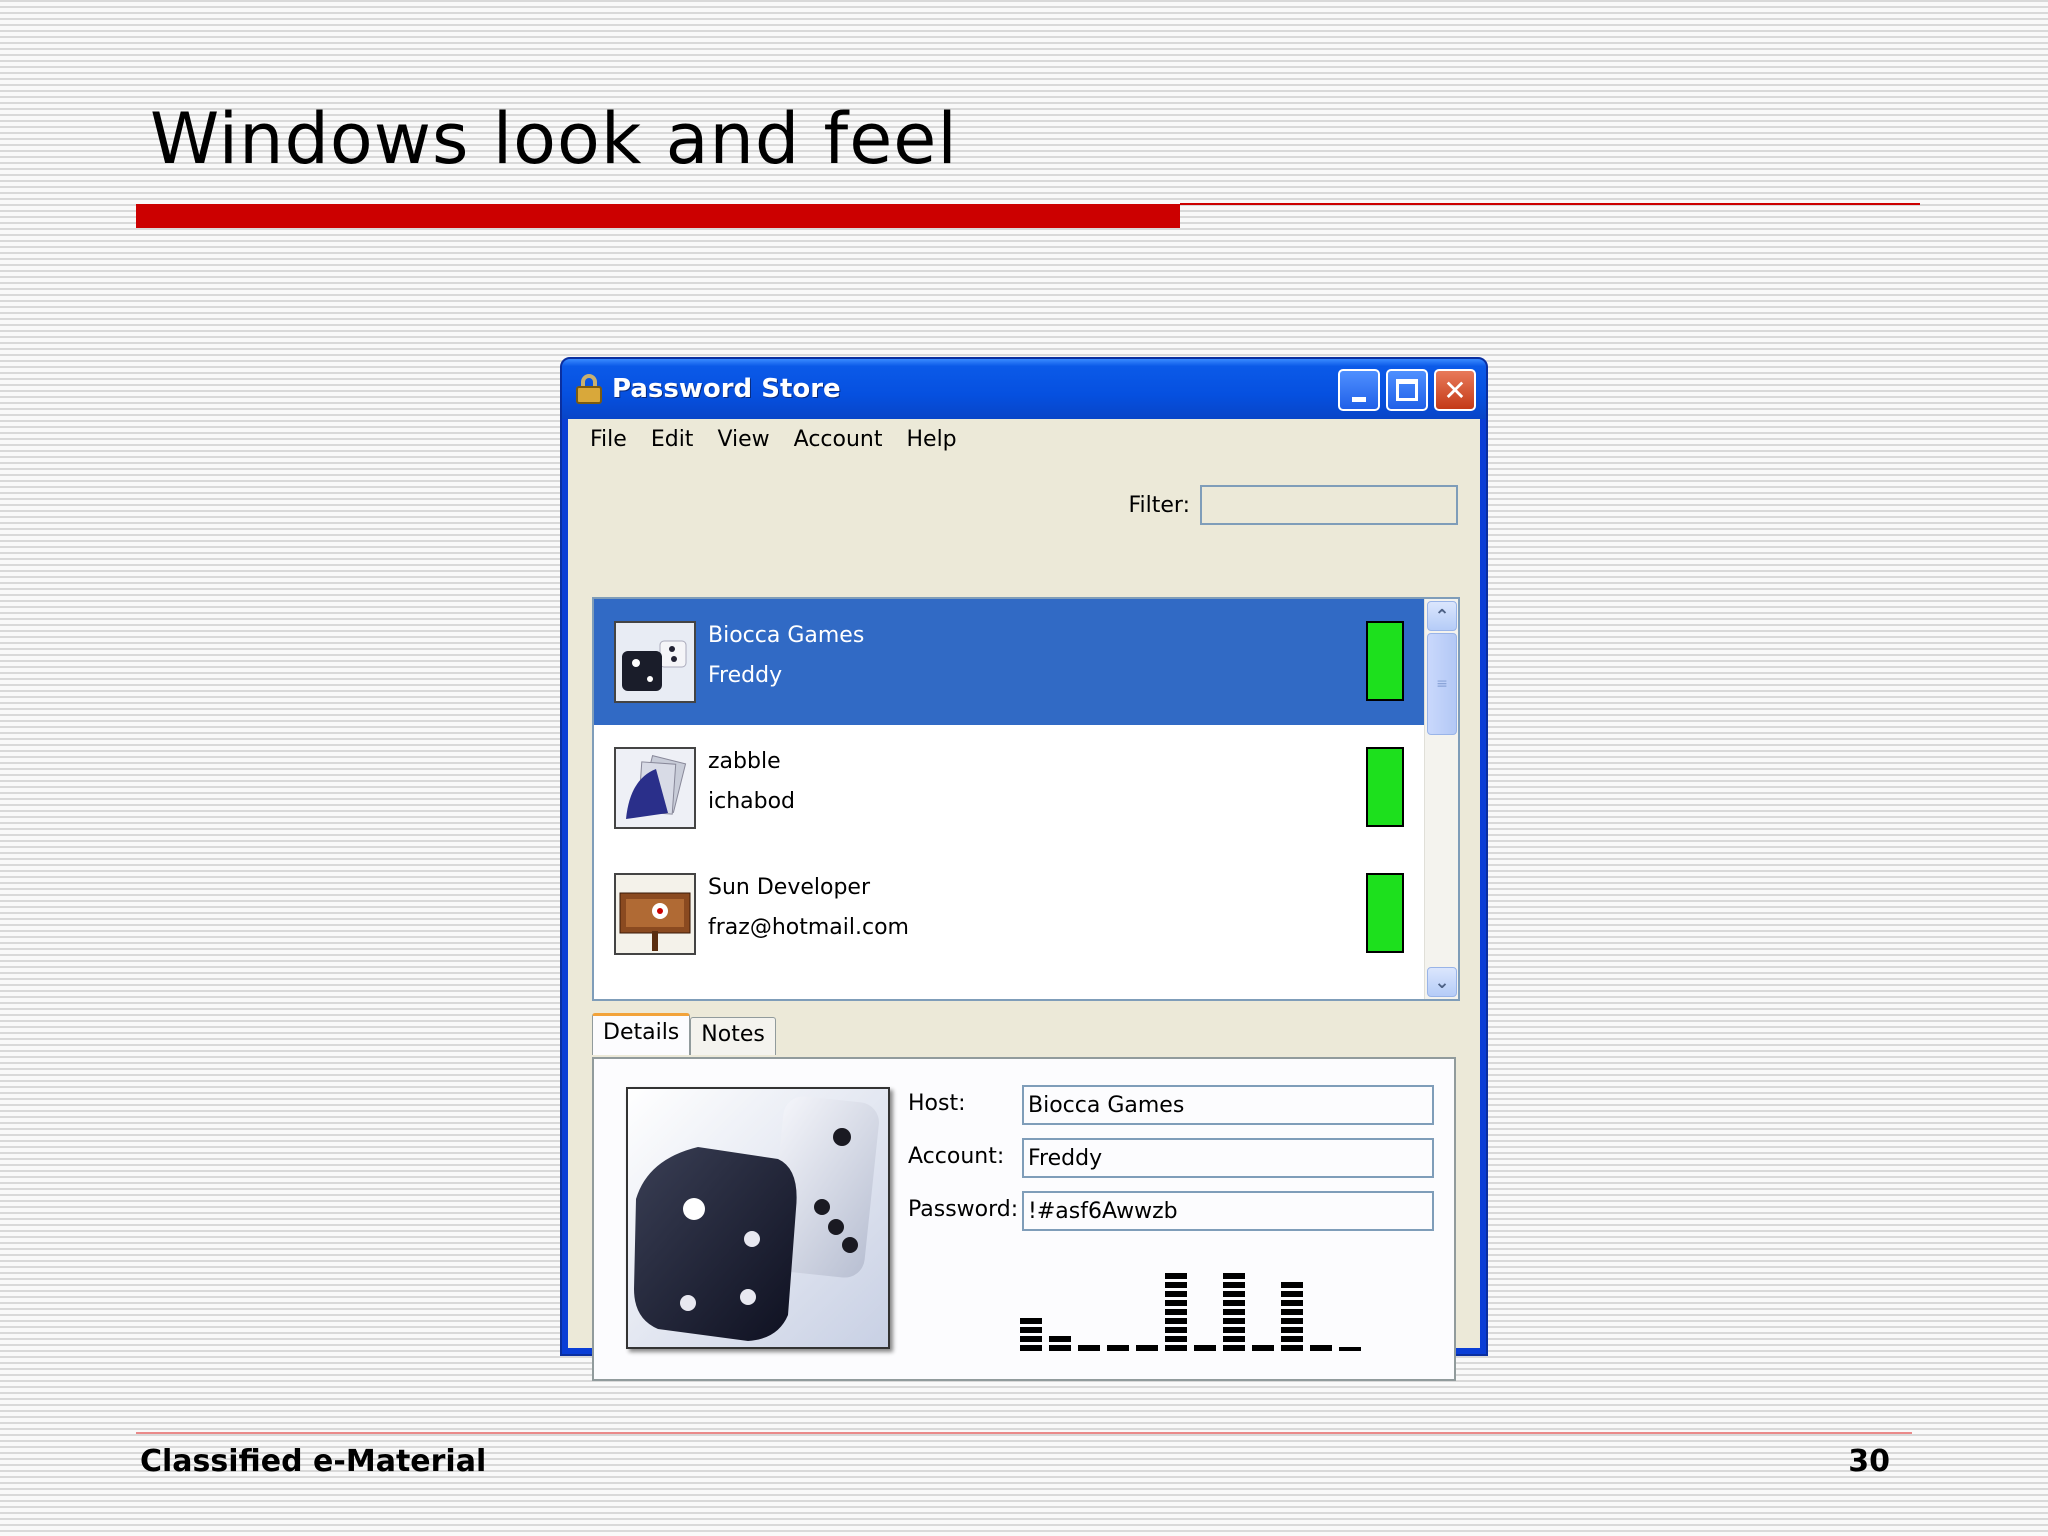 Image resolution: width=2048 pixels, height=1536 pixels. I want to click on footer-label: Classified e-Material, so click(313, 1461).